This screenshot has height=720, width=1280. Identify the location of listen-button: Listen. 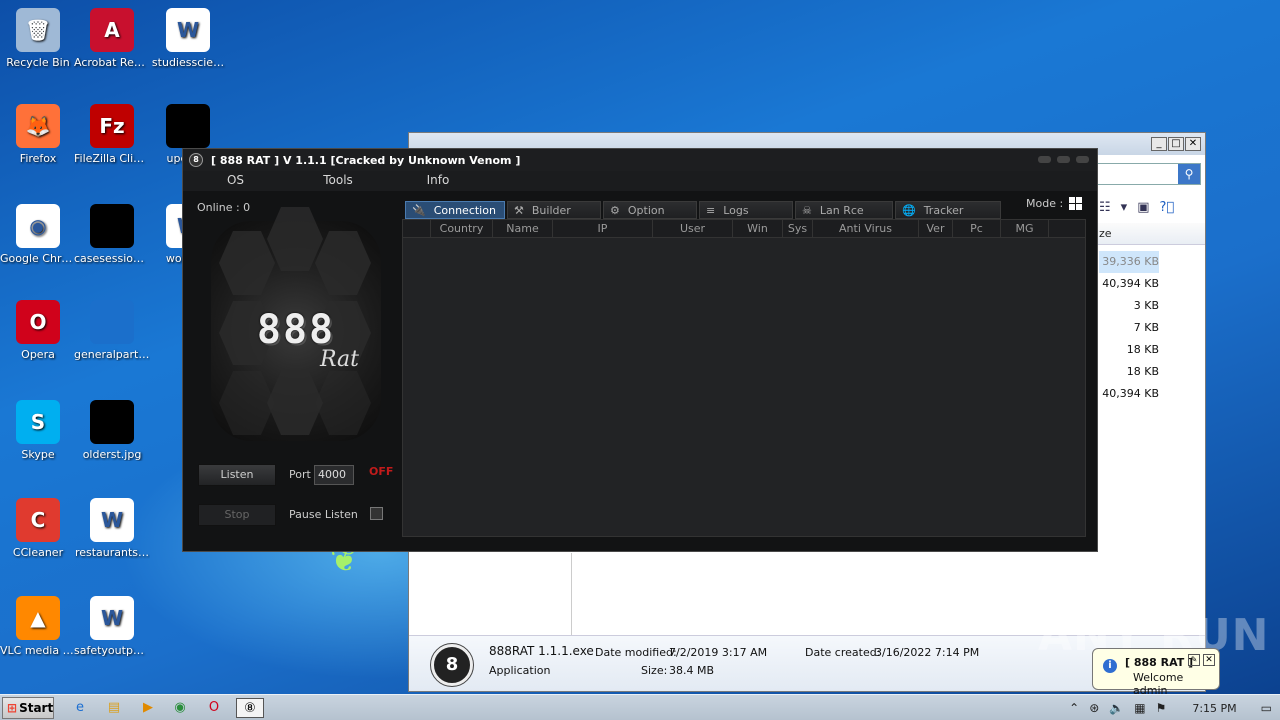
(237, 475).